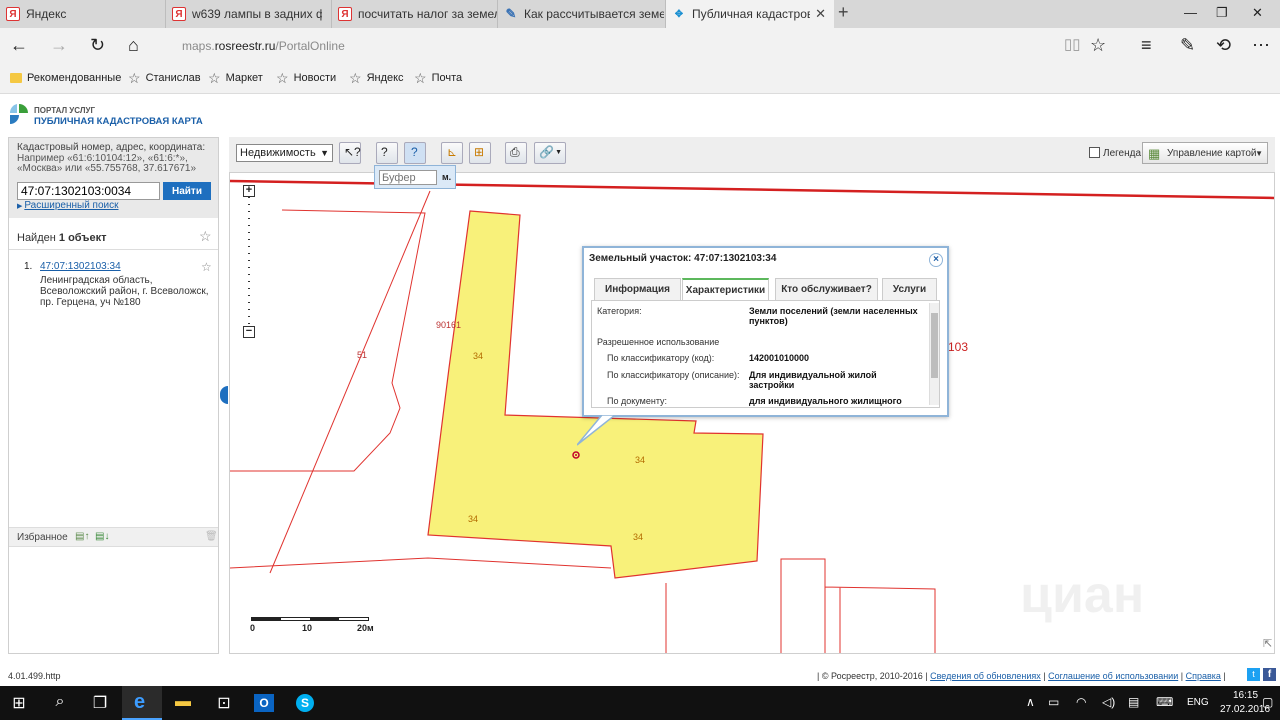 This screenshot has height=720, width=1280. I want to click on action-center-icon: ▢, so click(1267, 702).